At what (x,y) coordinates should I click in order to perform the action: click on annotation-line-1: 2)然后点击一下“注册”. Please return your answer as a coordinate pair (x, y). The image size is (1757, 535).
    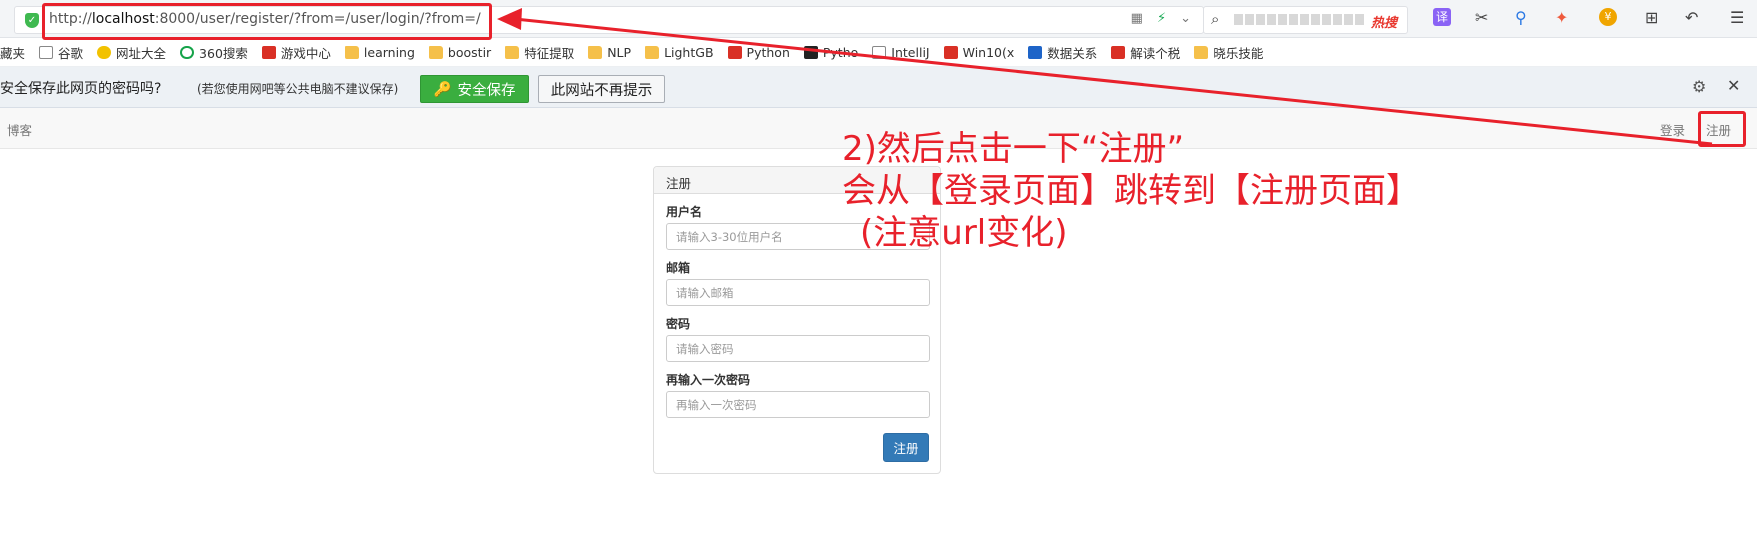
    Looking at the image, I should click on (1013, 149).